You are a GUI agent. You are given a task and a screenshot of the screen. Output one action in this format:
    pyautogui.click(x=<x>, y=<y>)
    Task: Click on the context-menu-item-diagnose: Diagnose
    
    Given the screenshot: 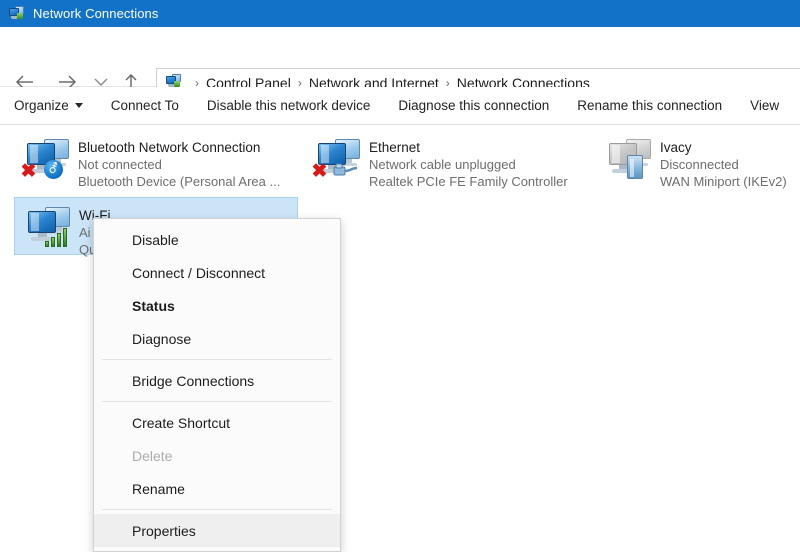 What is the action you would take?
    pyautogui.click(x=217, y=338)
    